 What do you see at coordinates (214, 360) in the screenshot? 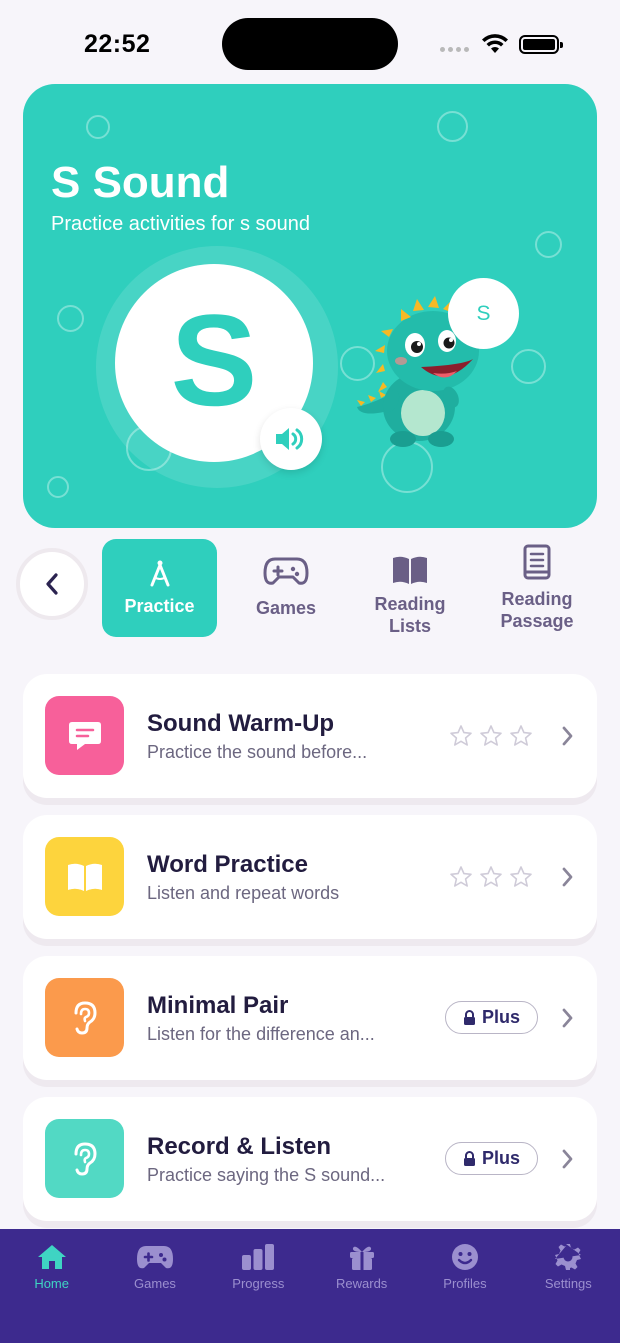
I see `target-letter: S` at bounding box center [214, 360].